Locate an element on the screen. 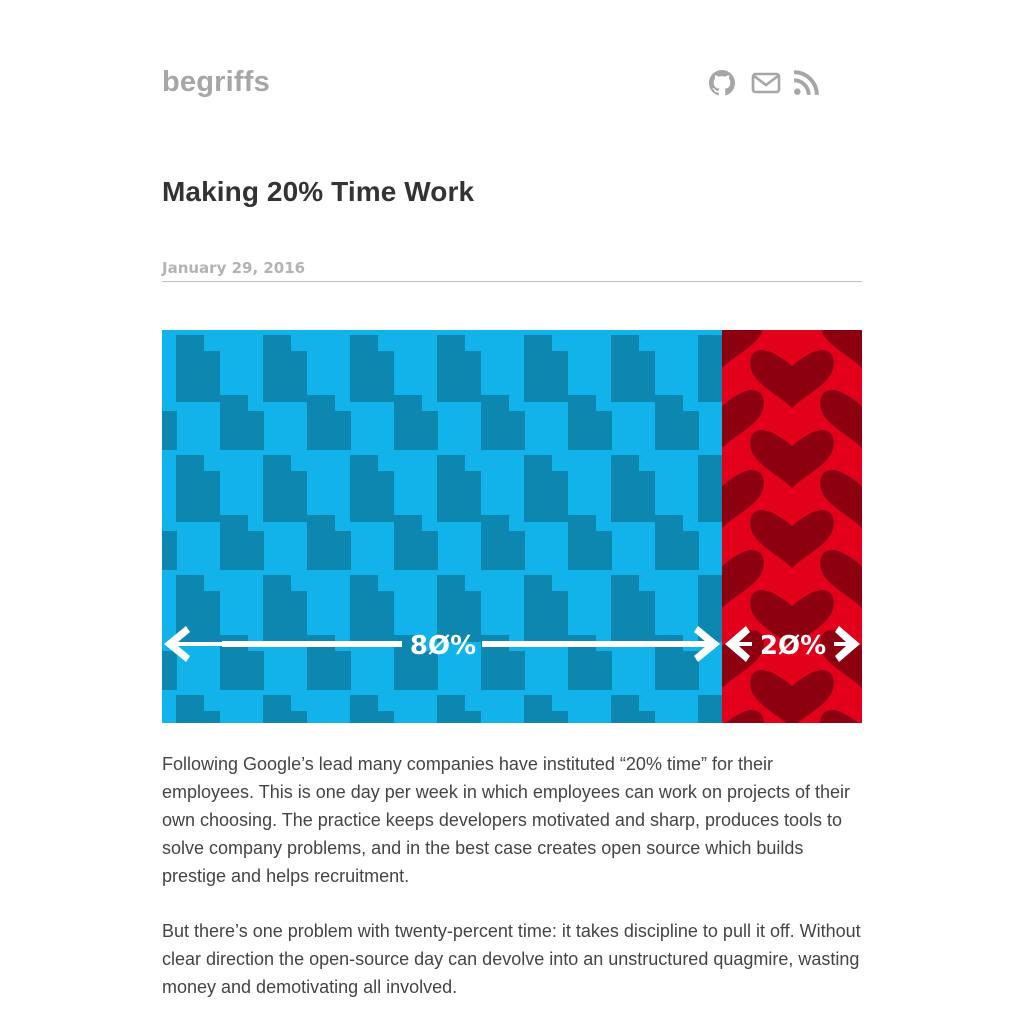 This screenshot has height=1024, width=1024. social-links is located at coordinates (764, 84).